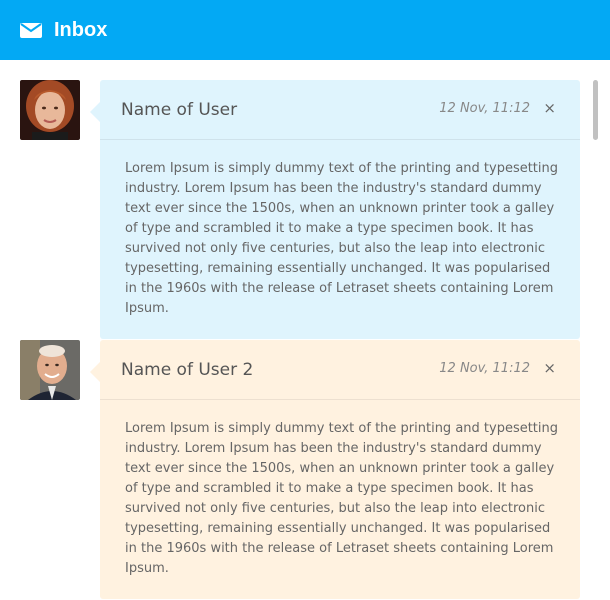  Describe the element at coordinates (32, 30) in the screenshot. I see `envelope-icon` at that location.